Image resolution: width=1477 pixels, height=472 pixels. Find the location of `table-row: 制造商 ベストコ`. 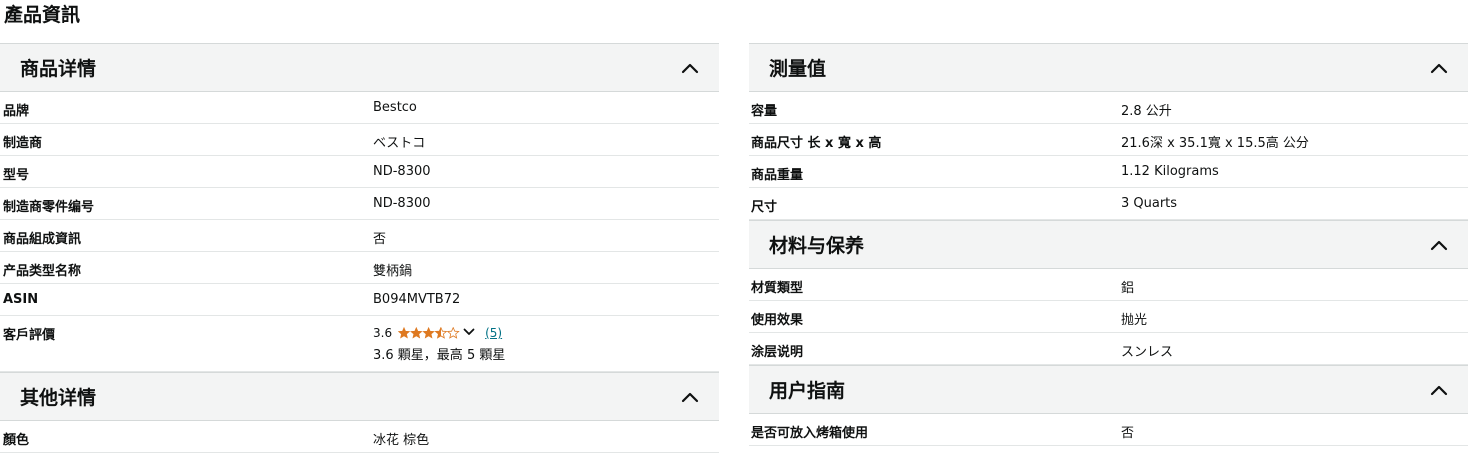

table-row: 制造商 ベストコ is located at coordinates (359, 140).